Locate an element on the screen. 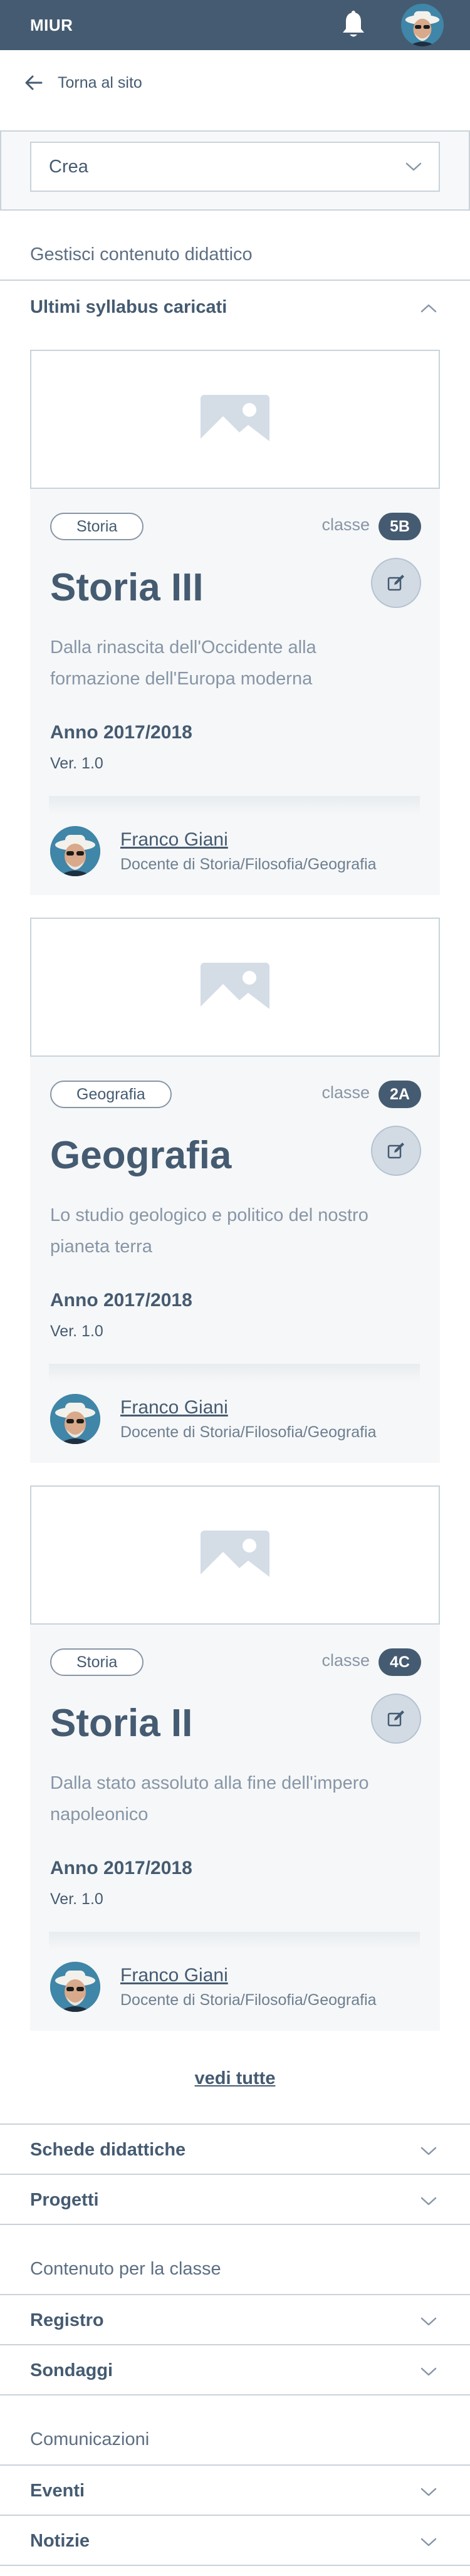 This screenshot has width=470, height=2576. accordion-schede-title: Schede didattiche is located at coordinates (108, 2149).